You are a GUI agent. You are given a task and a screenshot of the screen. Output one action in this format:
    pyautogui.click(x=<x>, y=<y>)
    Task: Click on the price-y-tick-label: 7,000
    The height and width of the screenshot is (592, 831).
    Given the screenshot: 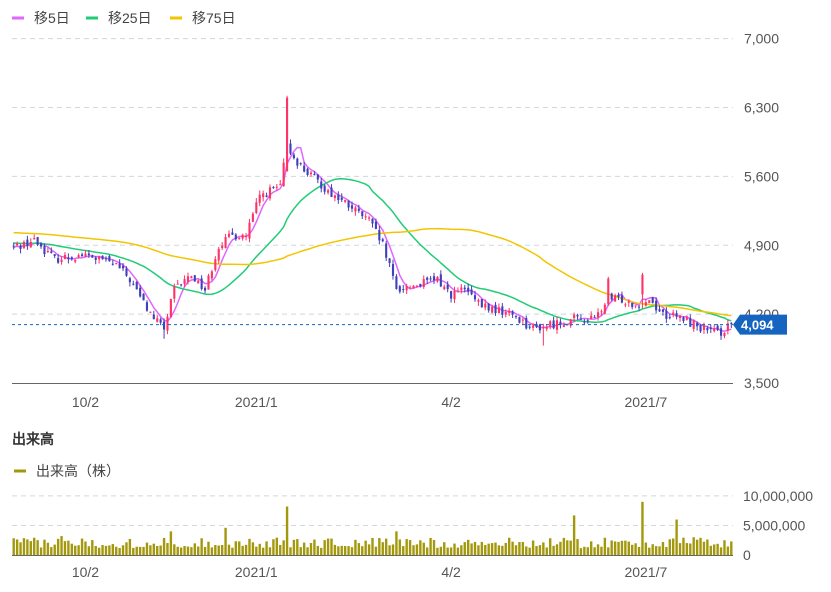 What is the action you would take?
    pyautogui.click(x=761, y=39)
    